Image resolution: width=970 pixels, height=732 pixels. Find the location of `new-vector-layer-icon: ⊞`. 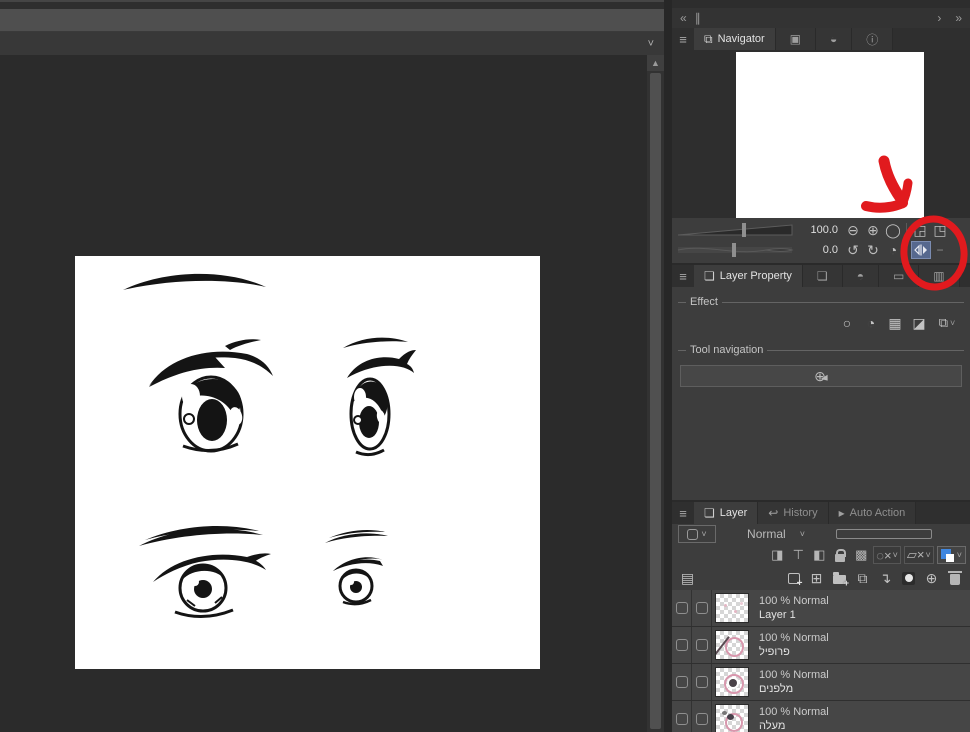

new-vector-layer-icon: ⊞ is located at coordinates (816, 578).